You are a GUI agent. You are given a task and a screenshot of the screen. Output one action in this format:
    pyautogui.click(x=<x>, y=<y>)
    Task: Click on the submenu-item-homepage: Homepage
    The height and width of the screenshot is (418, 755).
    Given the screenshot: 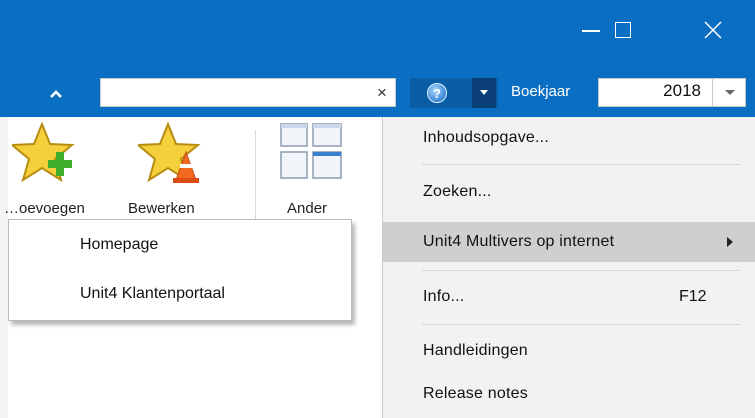 What is the action you would take?
    pyautogui.click(x=119, y=245)
    